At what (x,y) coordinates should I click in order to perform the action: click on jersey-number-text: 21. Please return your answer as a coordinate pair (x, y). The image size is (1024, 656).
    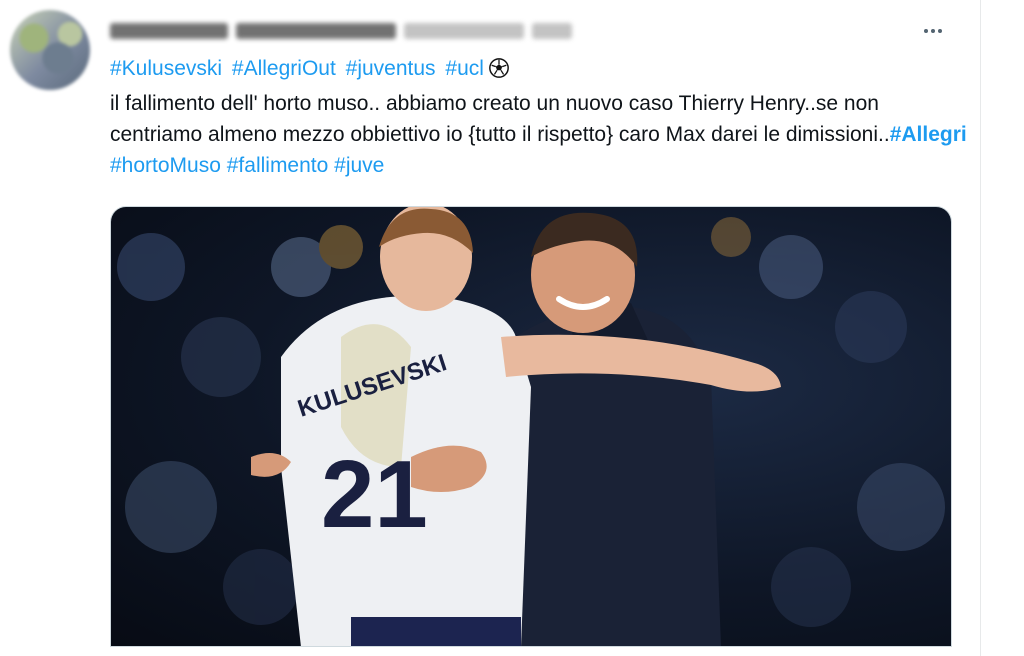
    Looking at the image, I should click on (374, 494).